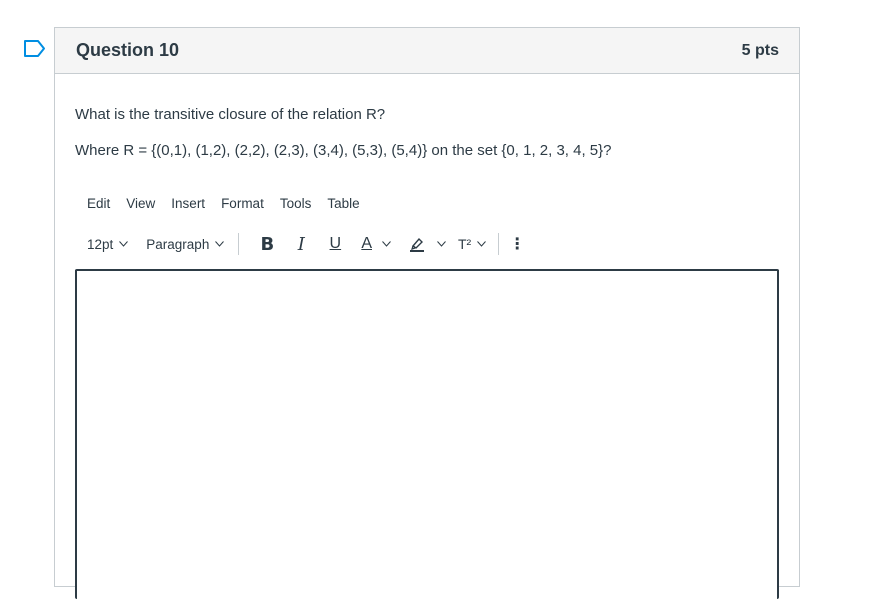 This screenshot has height=599, width=895. I want to click on editor-toolbar: 12pt Paragraph B I U A T² ⋮, so click(306, 244).